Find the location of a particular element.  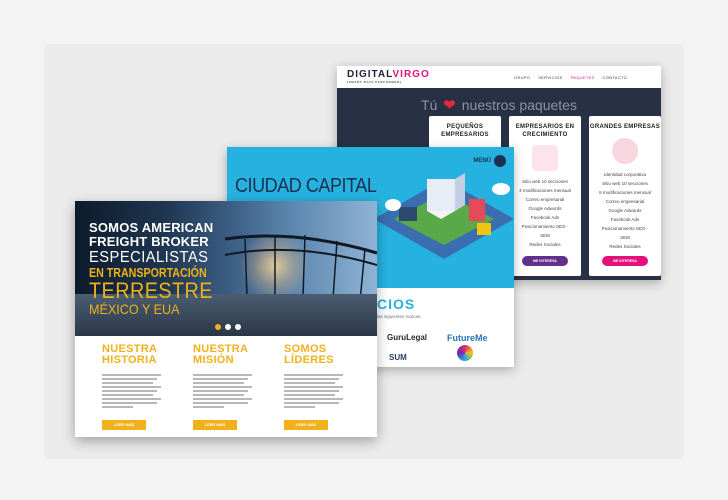

package-title: EMPRESARIOS EN CRECIMIENTO is located at coordinates (545, 131).